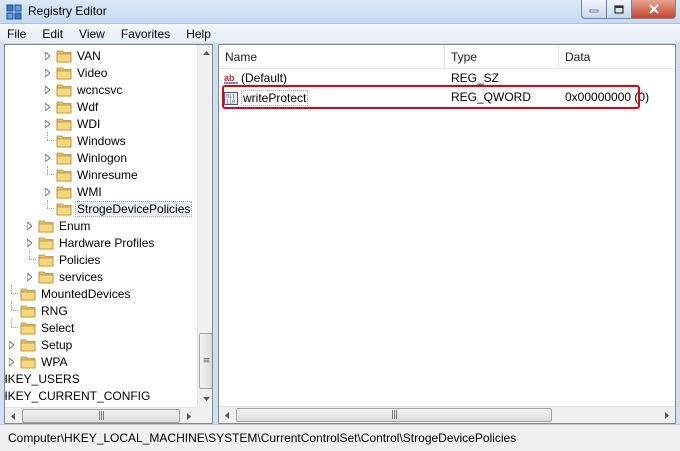 This screenshot has height=451, width=680. I want to click on tree-item-mounteddevices: MountedDevices, so click(69, 293).